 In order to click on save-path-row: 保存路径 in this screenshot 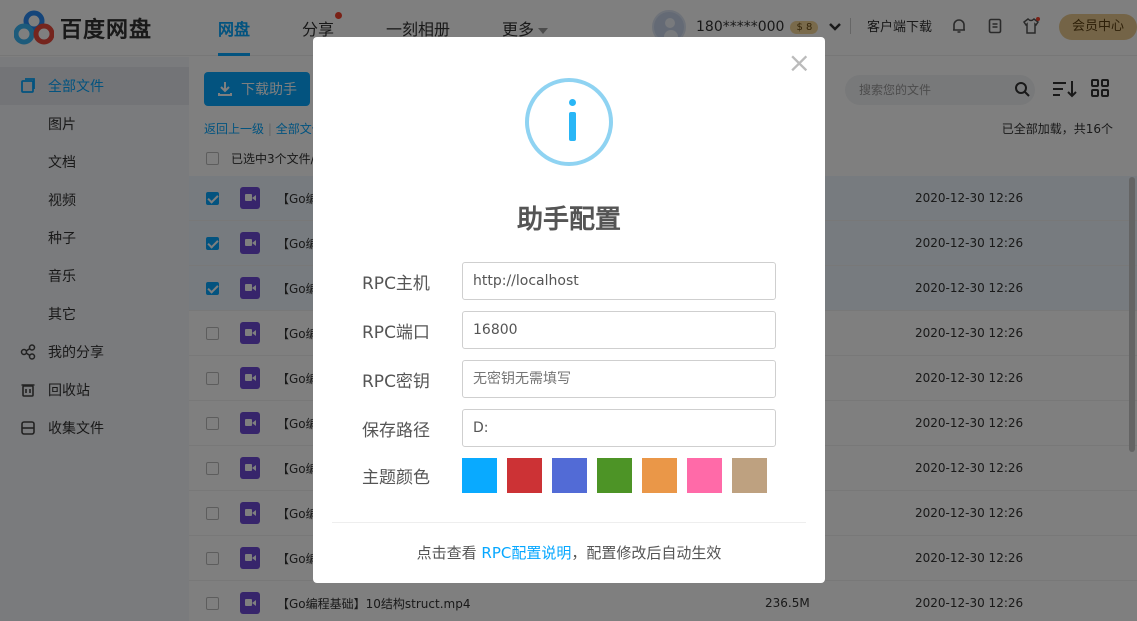, I will do `click(569, 428)`.